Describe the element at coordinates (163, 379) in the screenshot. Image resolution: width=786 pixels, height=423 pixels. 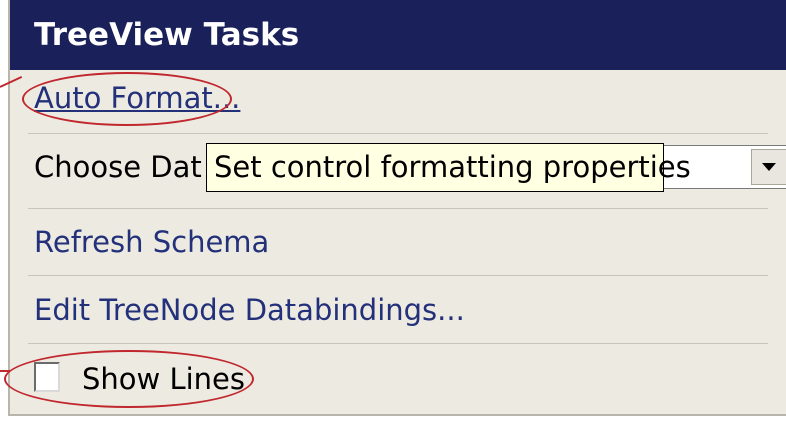
I see `show-lines-label: Show Lines` at that location.